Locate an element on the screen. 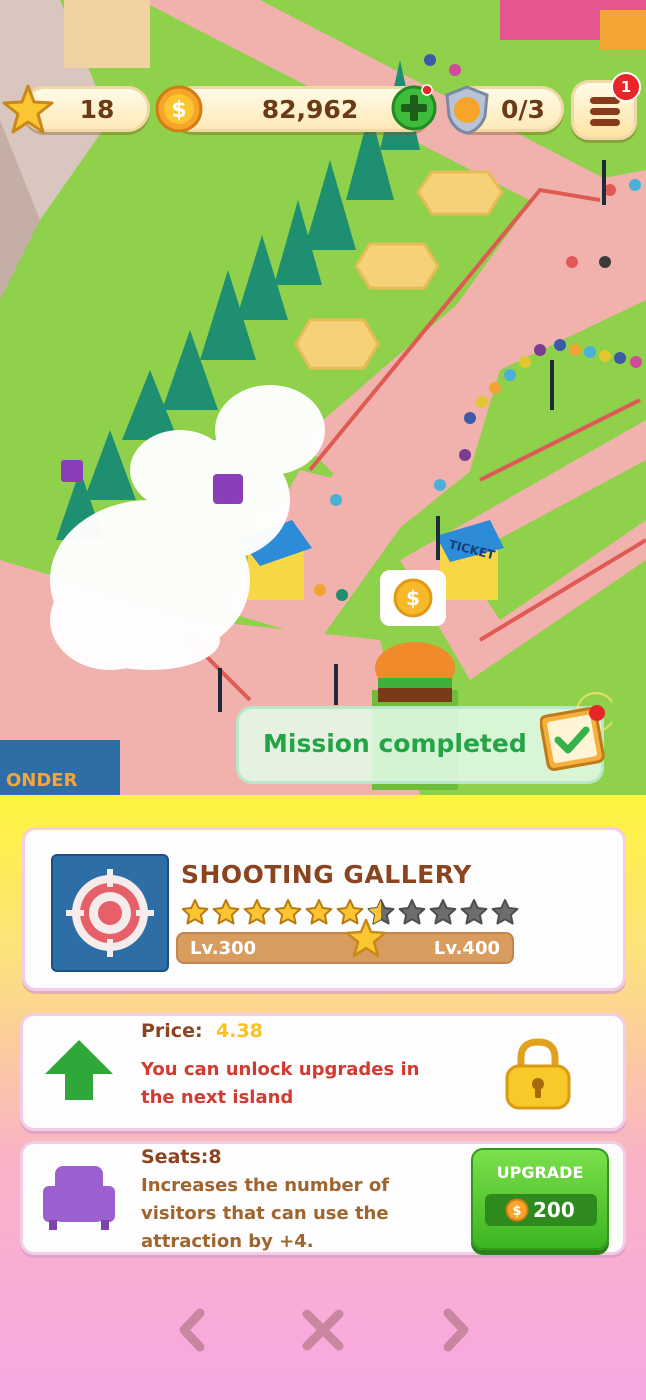  clipboard-check-icon is located at coordinates (576, 732).